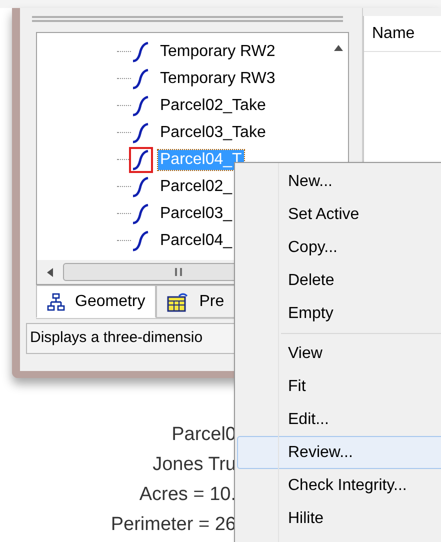 The width and height of the screenshot is (441, 542). I want to click on document-text: Parcel0, so click(204, 435).